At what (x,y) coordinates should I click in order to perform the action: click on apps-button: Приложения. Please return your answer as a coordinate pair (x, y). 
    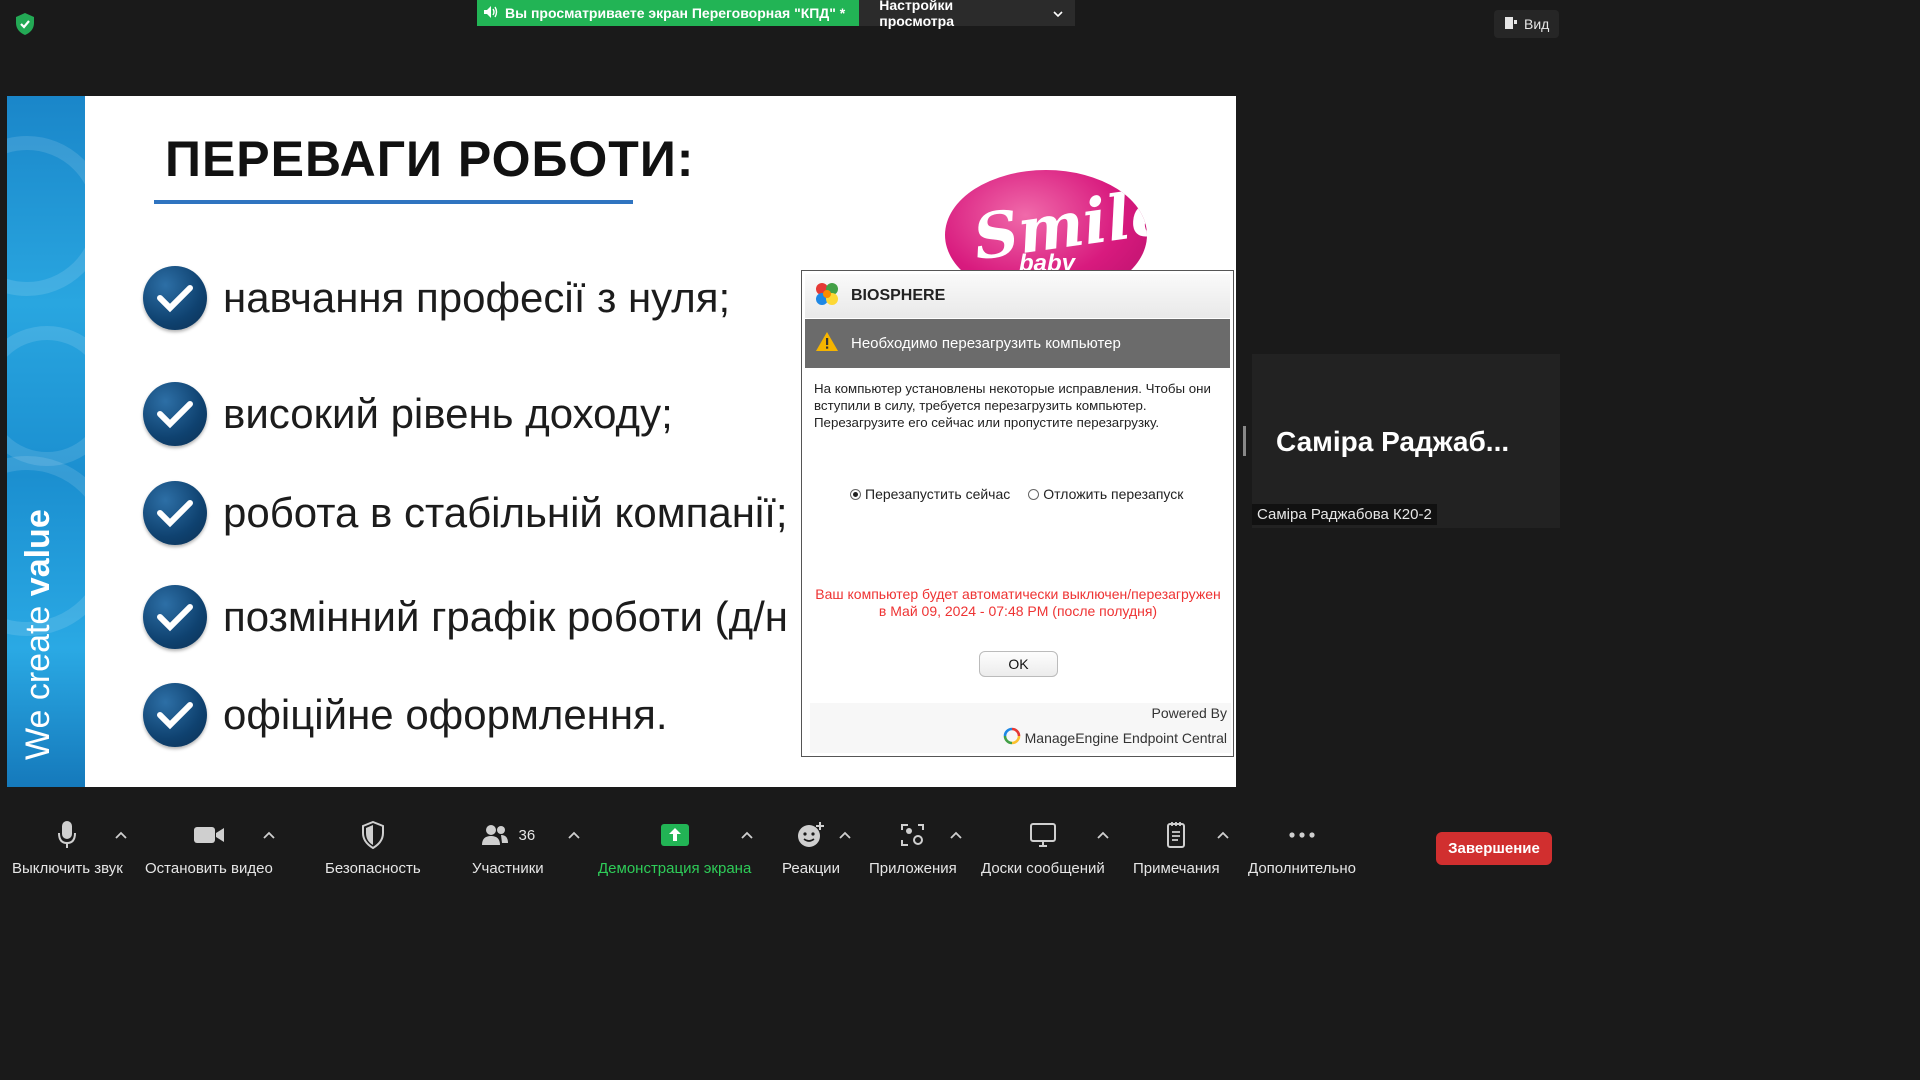
    Looking at the image, I should click on (913, 847).